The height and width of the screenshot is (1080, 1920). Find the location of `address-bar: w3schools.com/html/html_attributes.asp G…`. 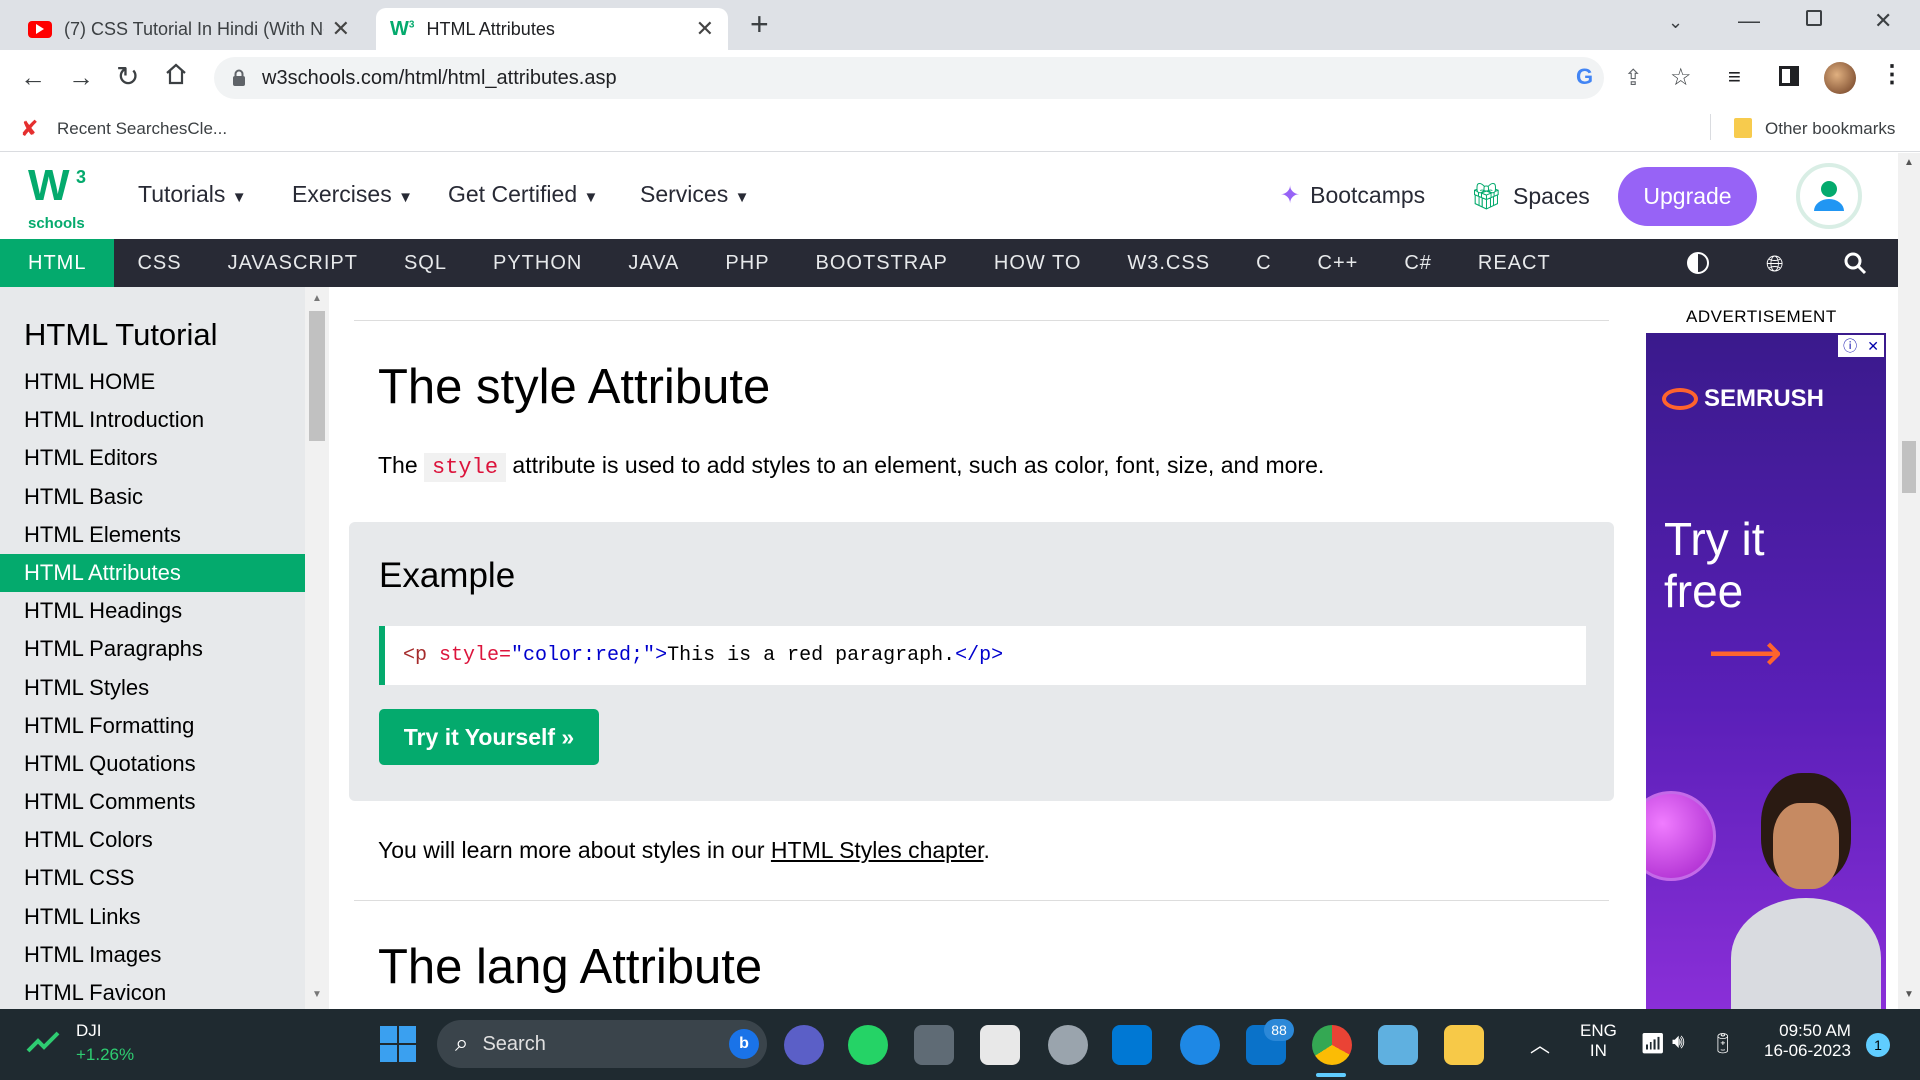

address-bar: w3schools.com/html/html_attributes.asp G… is located at coordinates (953, 78).